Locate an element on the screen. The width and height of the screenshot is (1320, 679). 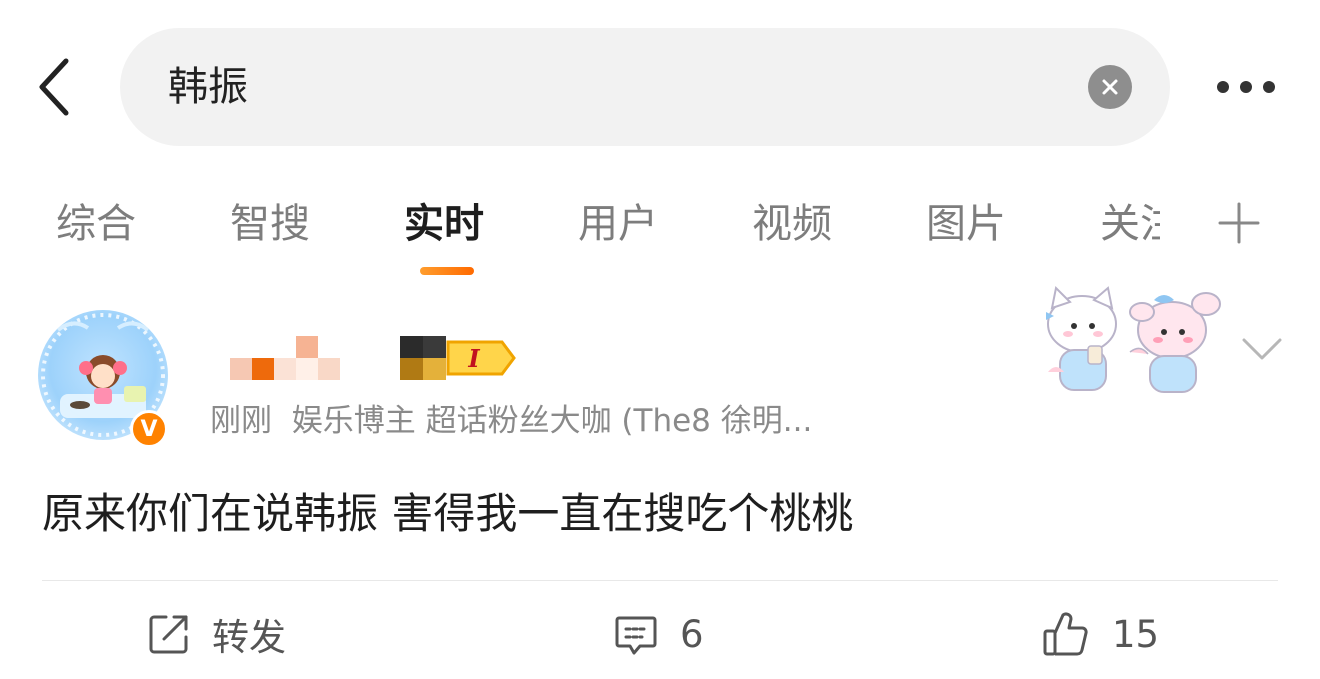
tab-videos: 视频 is located at coordinates (792, 224).